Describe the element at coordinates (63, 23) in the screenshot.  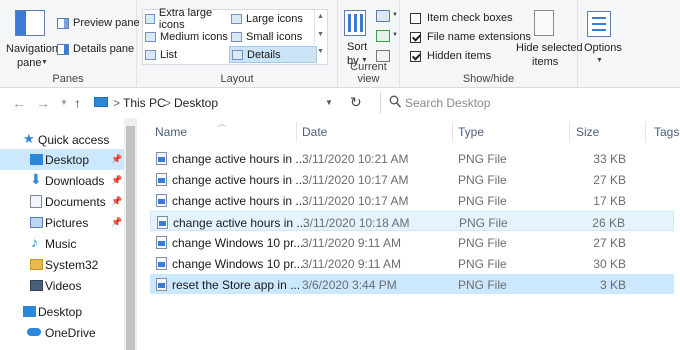
I see `preview-pane-icon` at that location.